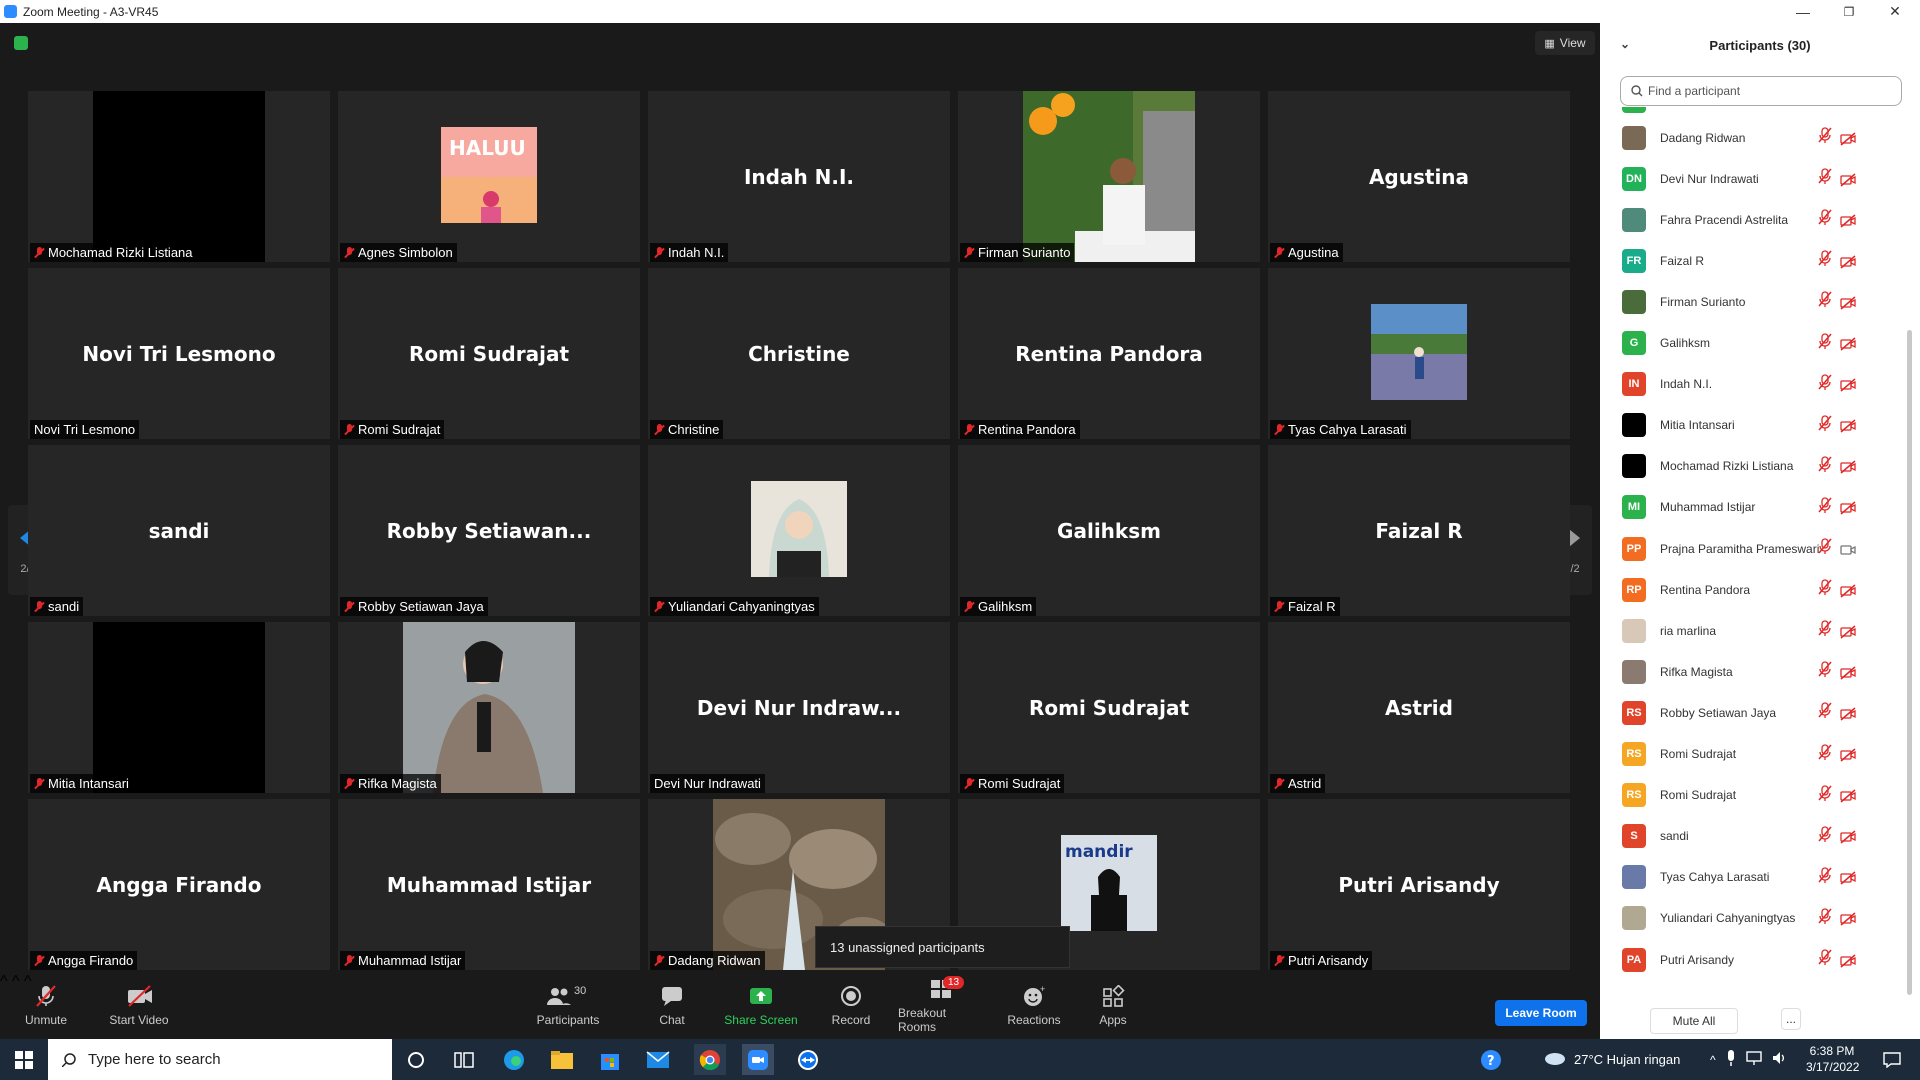  Describe the element at coordinates (1113, 1006) in the screenshot. I see `apps-button: Apps` at that location.